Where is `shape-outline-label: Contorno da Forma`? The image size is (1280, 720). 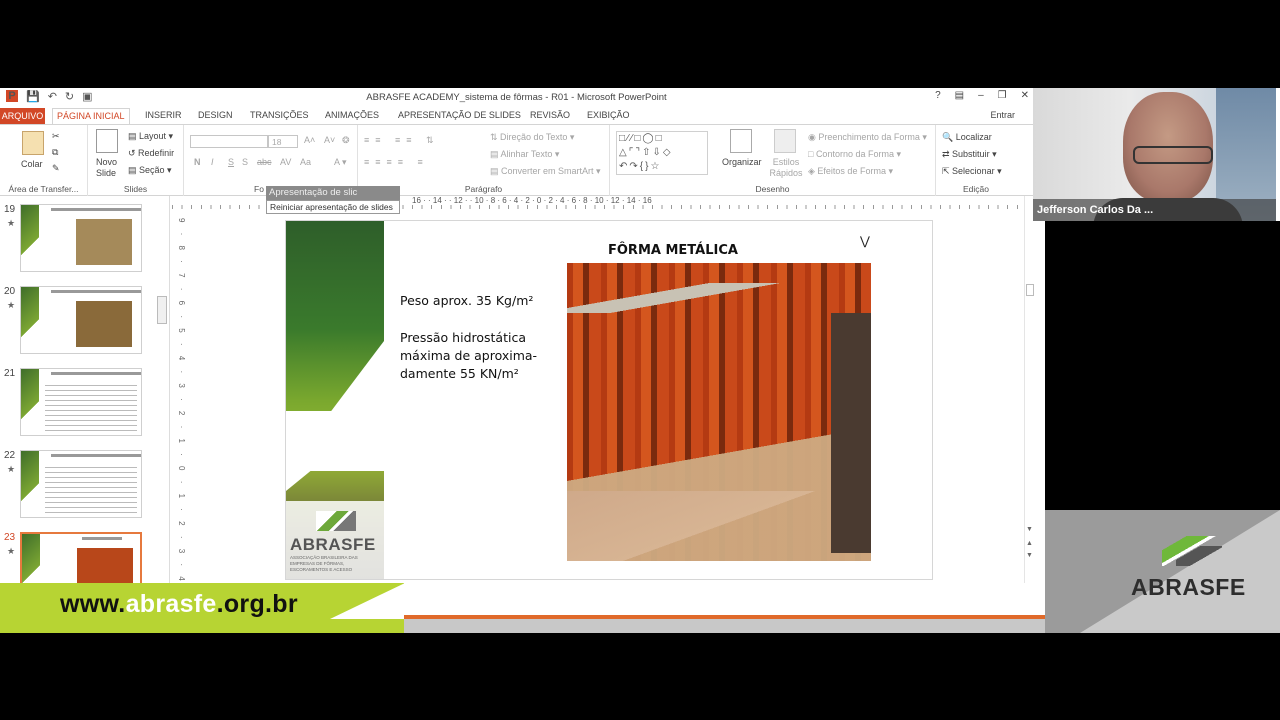 shape-outline-label: Contorno da Forma is located at coordinates (854, 154).